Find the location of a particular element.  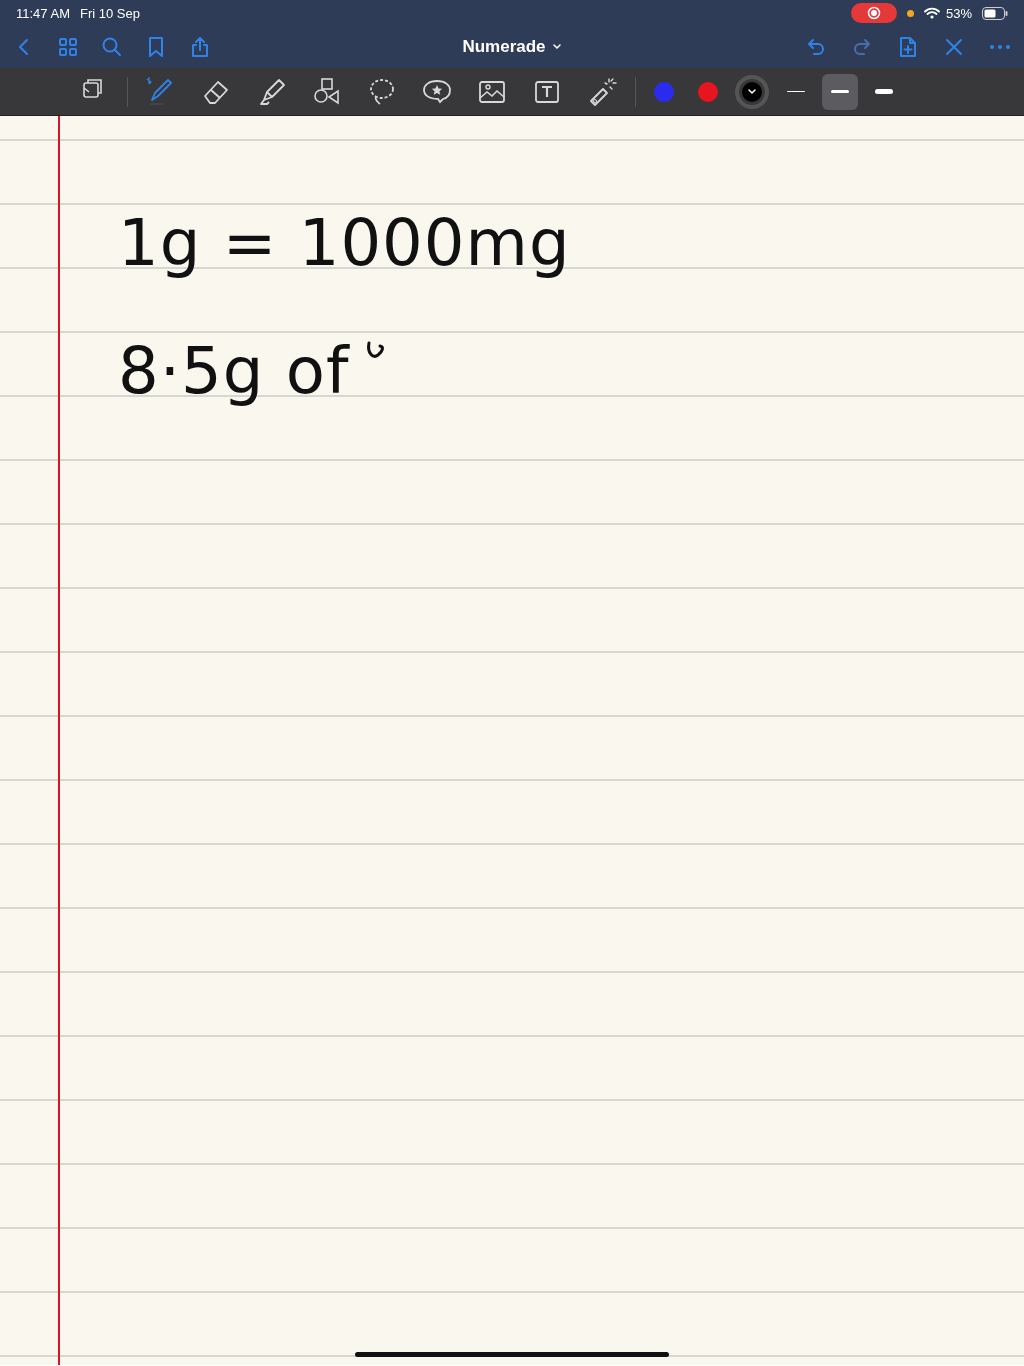

camera-indicator is located at coordinates (910, 13).